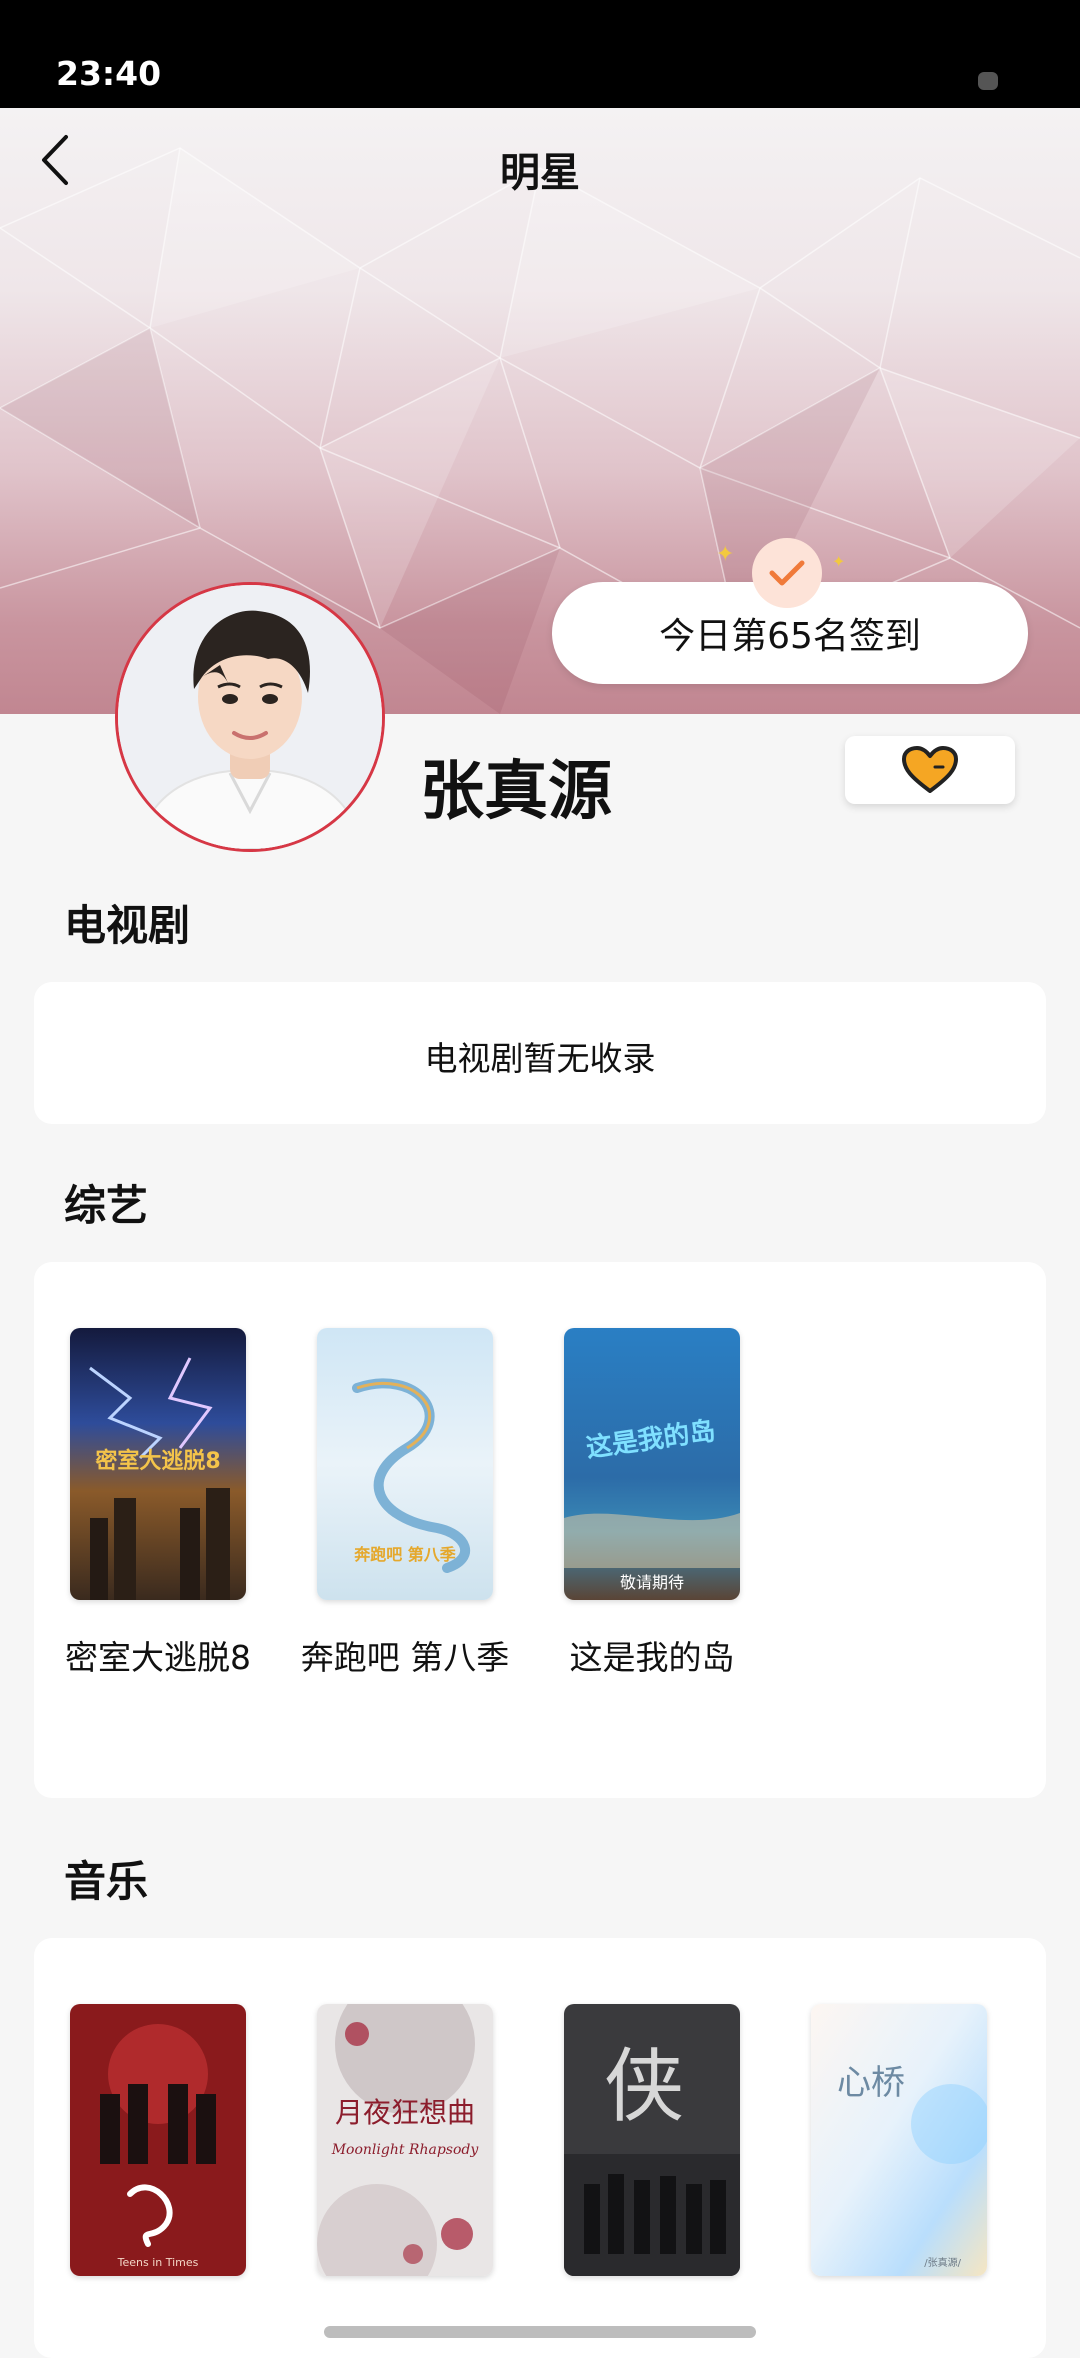  I want to click on variety-item-label: 密室大逃脱8, so click(158, 1657).